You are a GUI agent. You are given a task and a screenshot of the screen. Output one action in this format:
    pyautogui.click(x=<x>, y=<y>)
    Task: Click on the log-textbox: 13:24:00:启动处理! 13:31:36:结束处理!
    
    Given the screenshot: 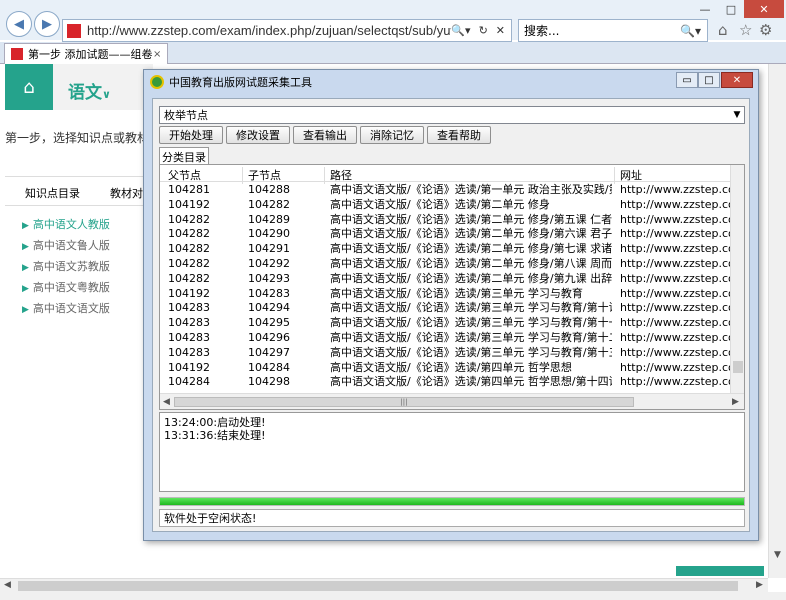 What is the action you would take?
    pyautogui.click(x=452, y=452)
    